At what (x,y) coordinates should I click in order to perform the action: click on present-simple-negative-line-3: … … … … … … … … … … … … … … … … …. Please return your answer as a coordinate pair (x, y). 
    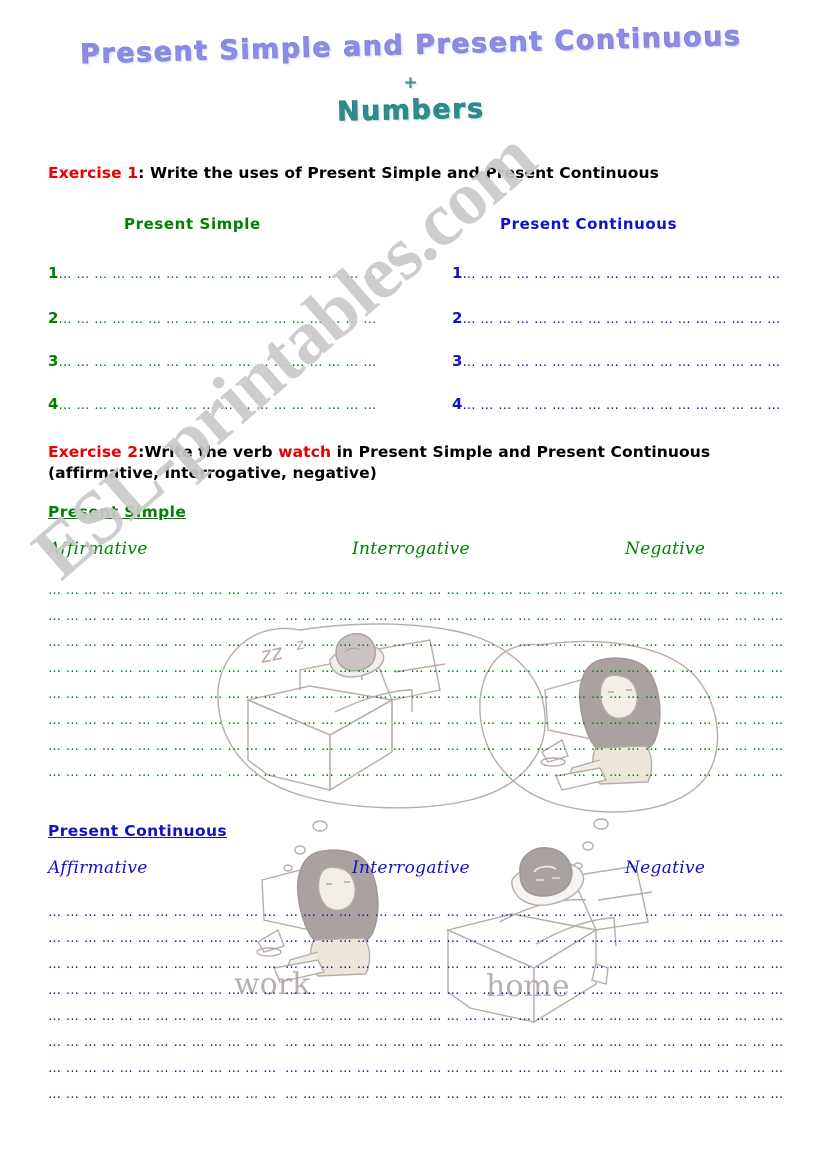
    Looking at the image, I should click on (679, 642).